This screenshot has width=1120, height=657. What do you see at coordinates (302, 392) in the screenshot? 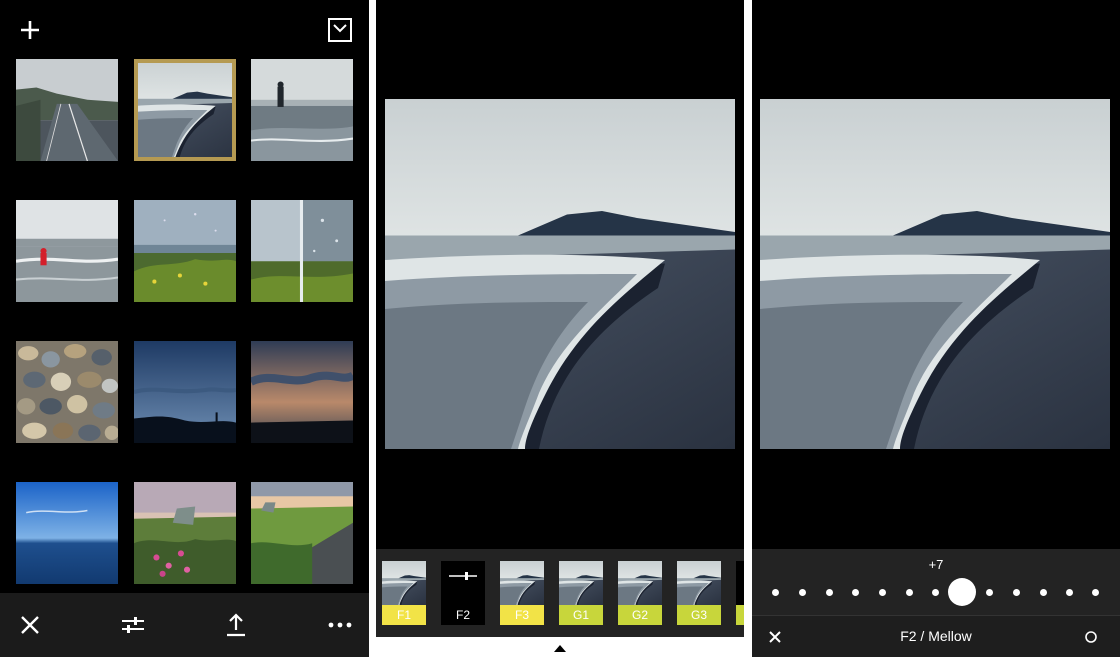
I see `thumbnail-sunset-clouds` at bounding box center [302, 392].